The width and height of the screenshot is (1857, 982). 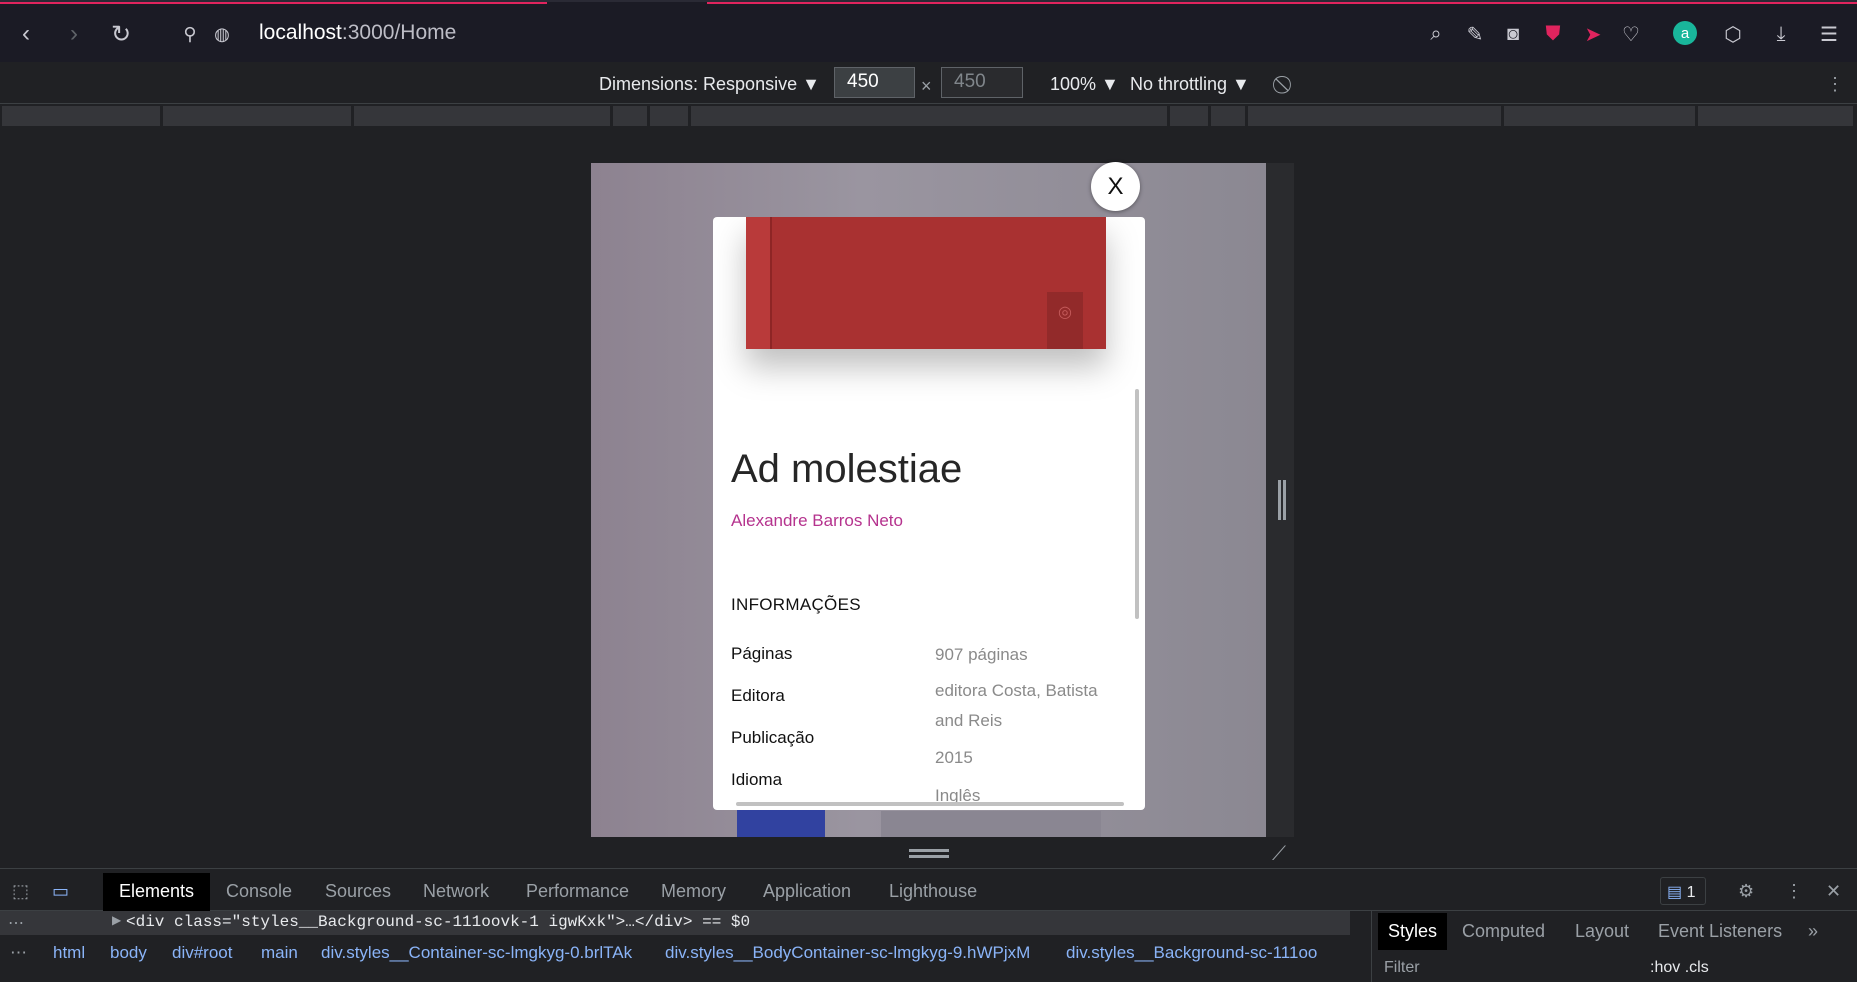 I want to click on device-toggle-icon: ▭, so click(x=60, y=891).